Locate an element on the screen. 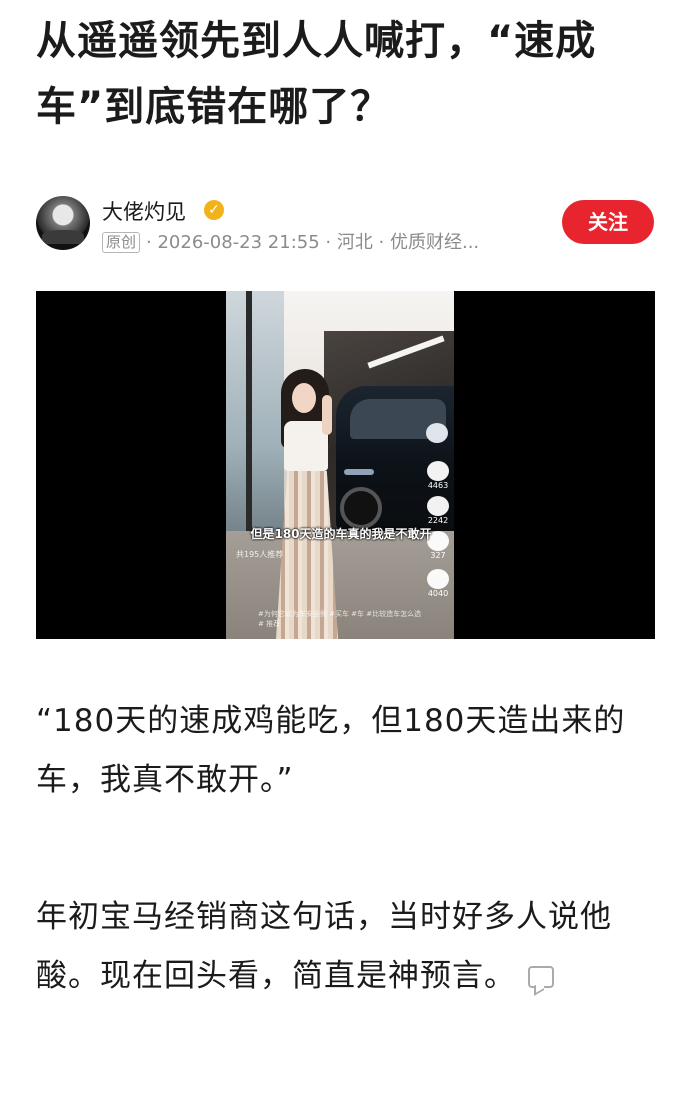 The height and width of the screenshot is (1106, 690). body-paragraph: 年初宝马经销商这句话，当时好多人说他酸。现在回头看，简直是神预言。 is located at coordinates (348, 947).